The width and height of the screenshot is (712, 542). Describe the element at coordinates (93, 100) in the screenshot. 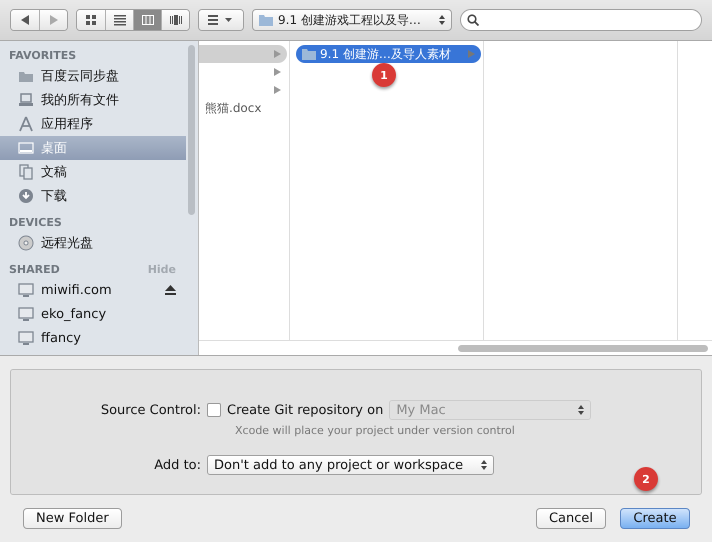

I see `sidebar-item: 我的所有文件` at that location.